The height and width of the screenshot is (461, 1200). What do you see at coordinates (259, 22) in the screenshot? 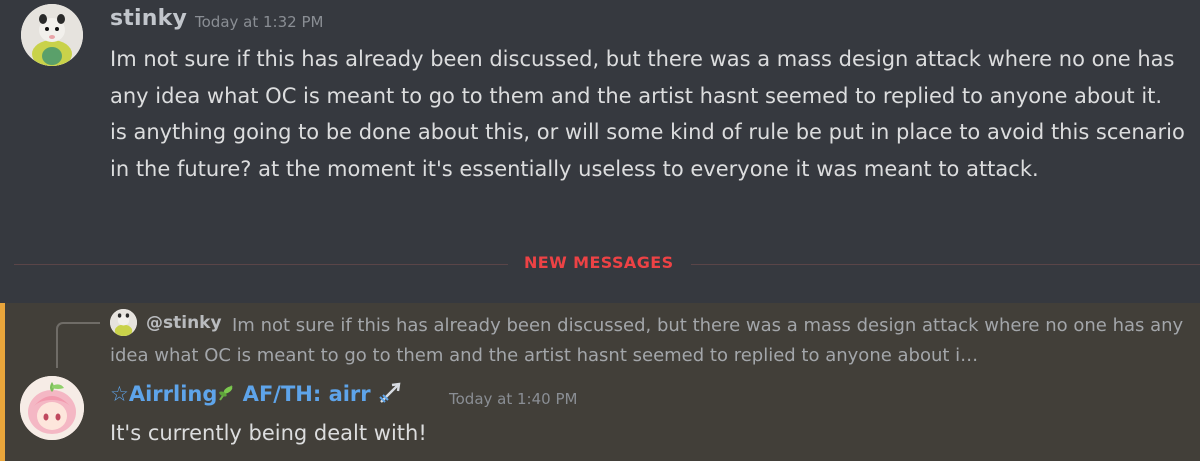
I see `message-timestamp: Today at 1:32 PM` at bounding box center [259, 22].